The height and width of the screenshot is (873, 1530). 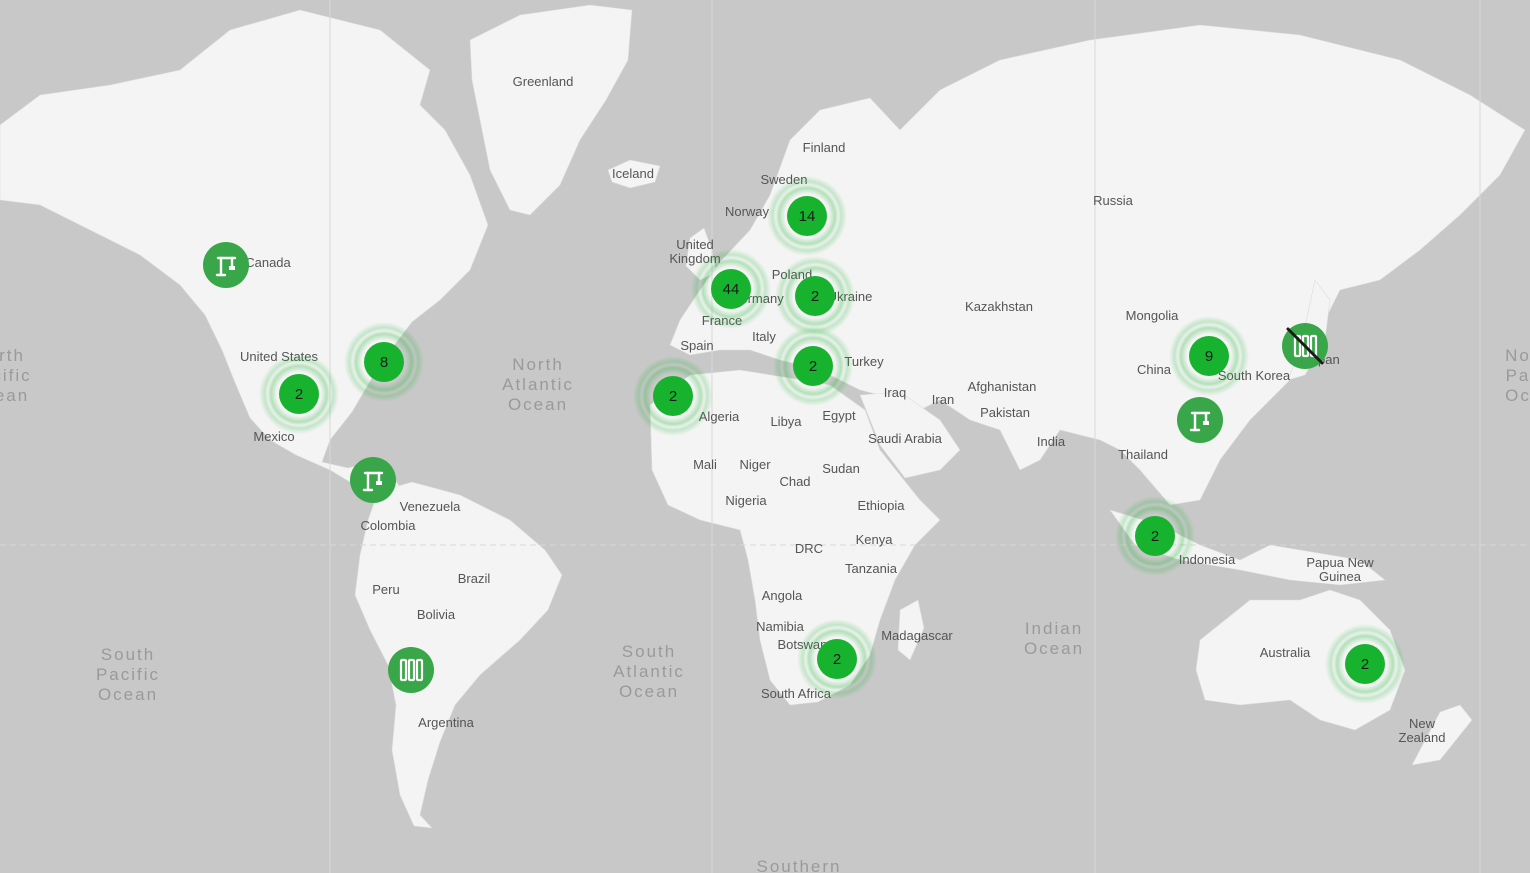 I want to click on country-label-line: Pakistan, so click(x=1005, y=412).